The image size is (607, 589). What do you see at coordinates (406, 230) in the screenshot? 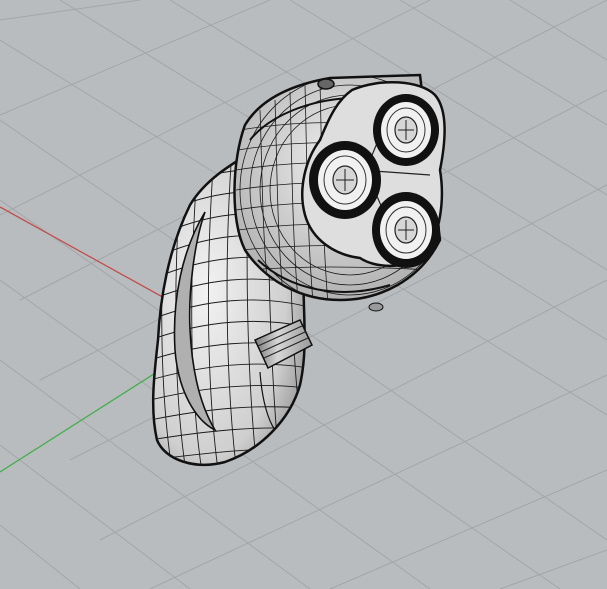
I see `cutter-head-bottom` at bounding box center [406, 230].